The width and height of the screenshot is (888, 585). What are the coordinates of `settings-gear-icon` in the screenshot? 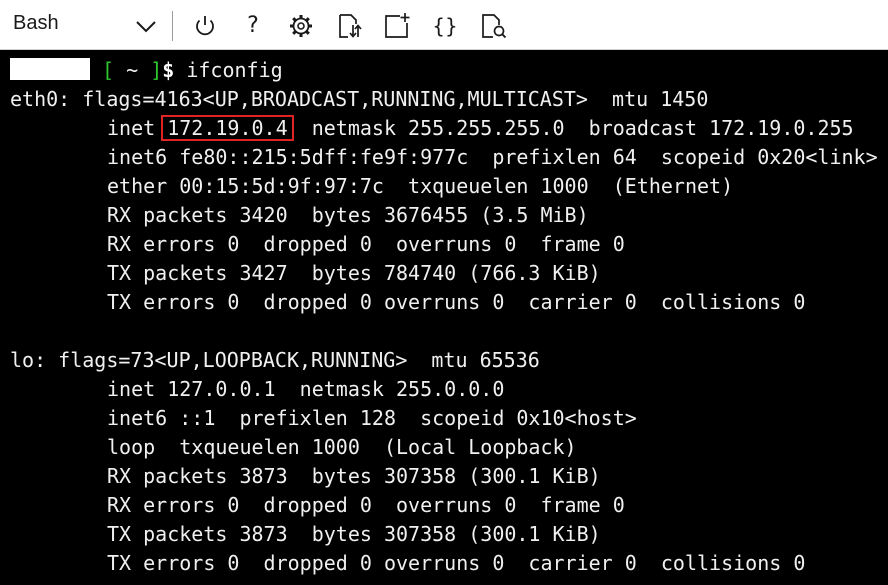 It's located at (301, 26).